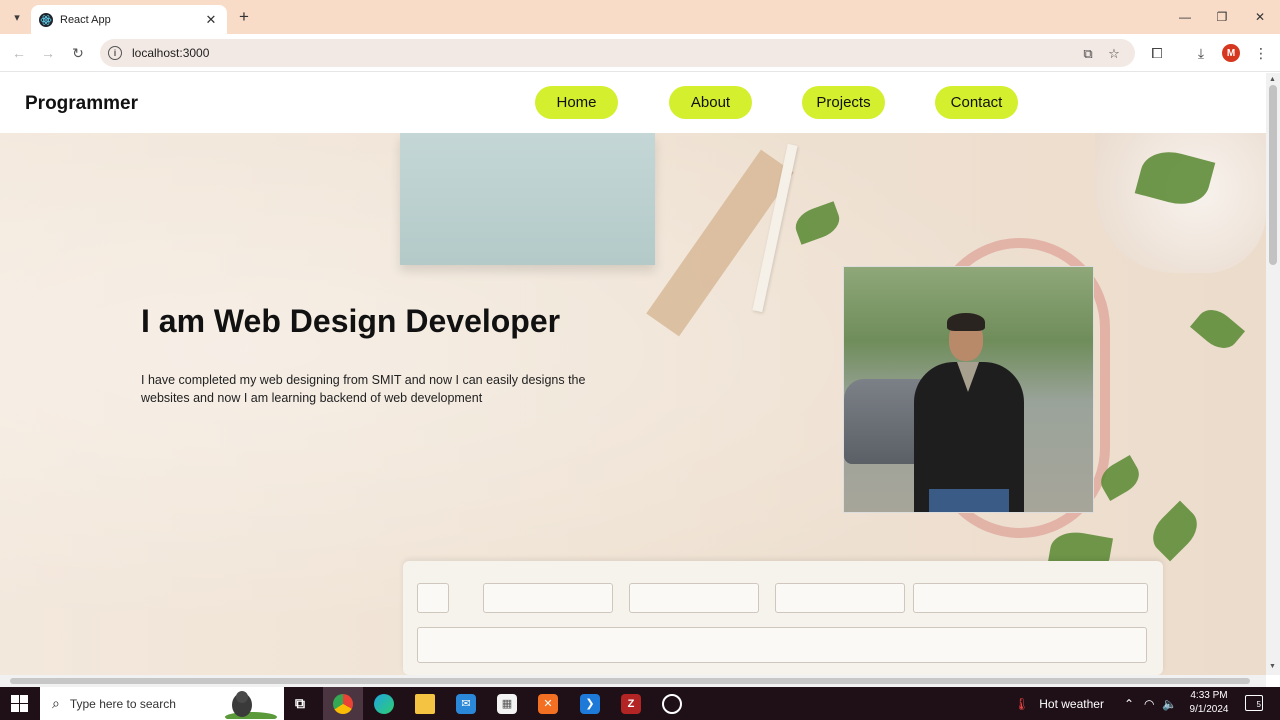  I want to click on clock-time: 4:33 PM, so click(1209, 695).